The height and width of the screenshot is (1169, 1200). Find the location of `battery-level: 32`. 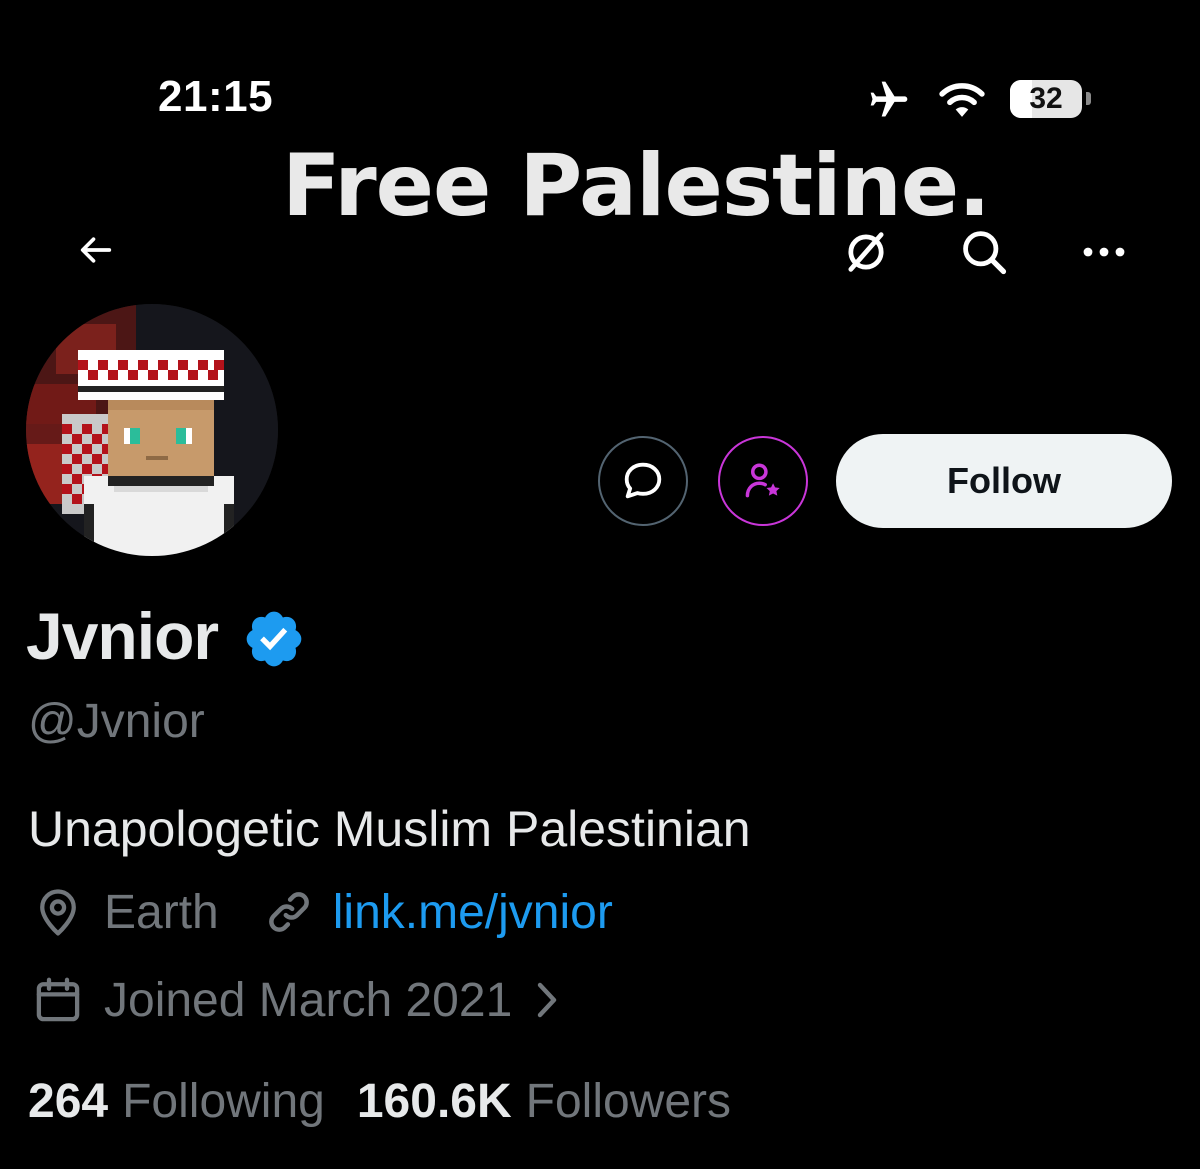

battery-level: 32 is located at coordinates (1046, 98).